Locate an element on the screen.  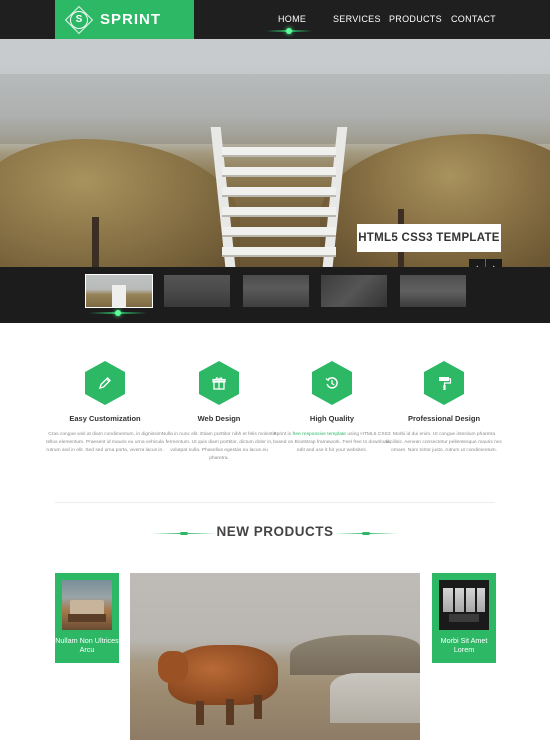
feature-title: High Quality is located at coordinates (332, 418).